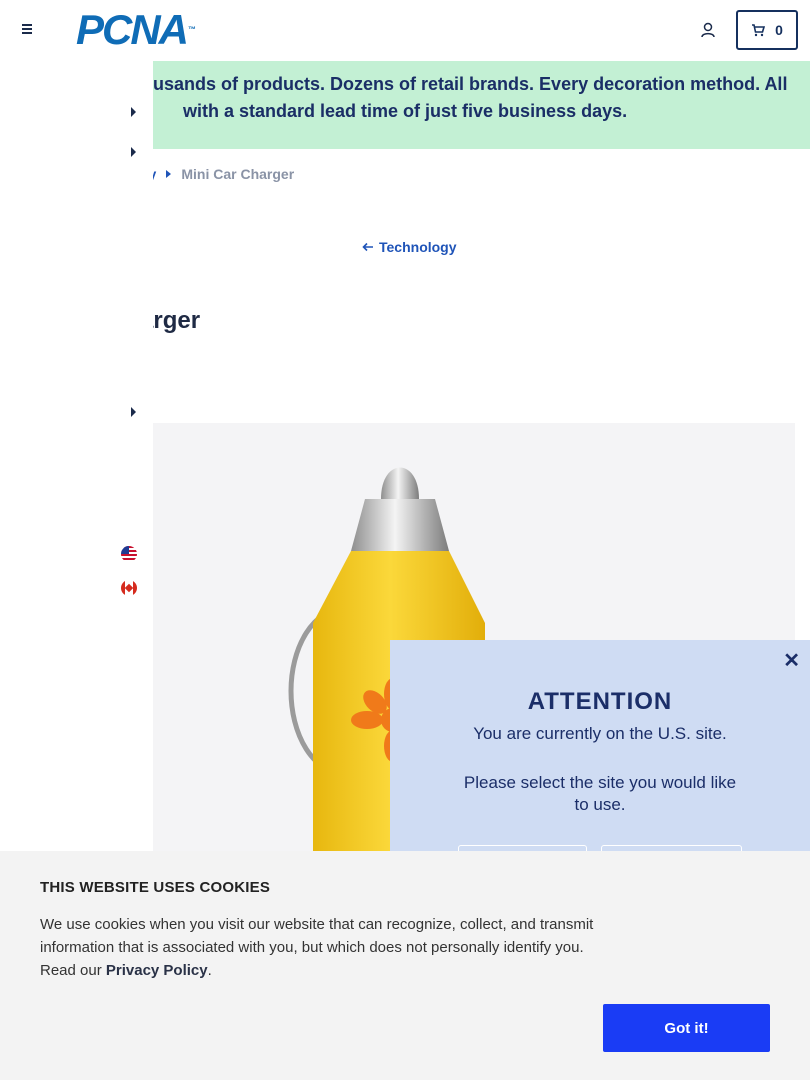  I want to click on close-icon: ✕, so click(791, 660).